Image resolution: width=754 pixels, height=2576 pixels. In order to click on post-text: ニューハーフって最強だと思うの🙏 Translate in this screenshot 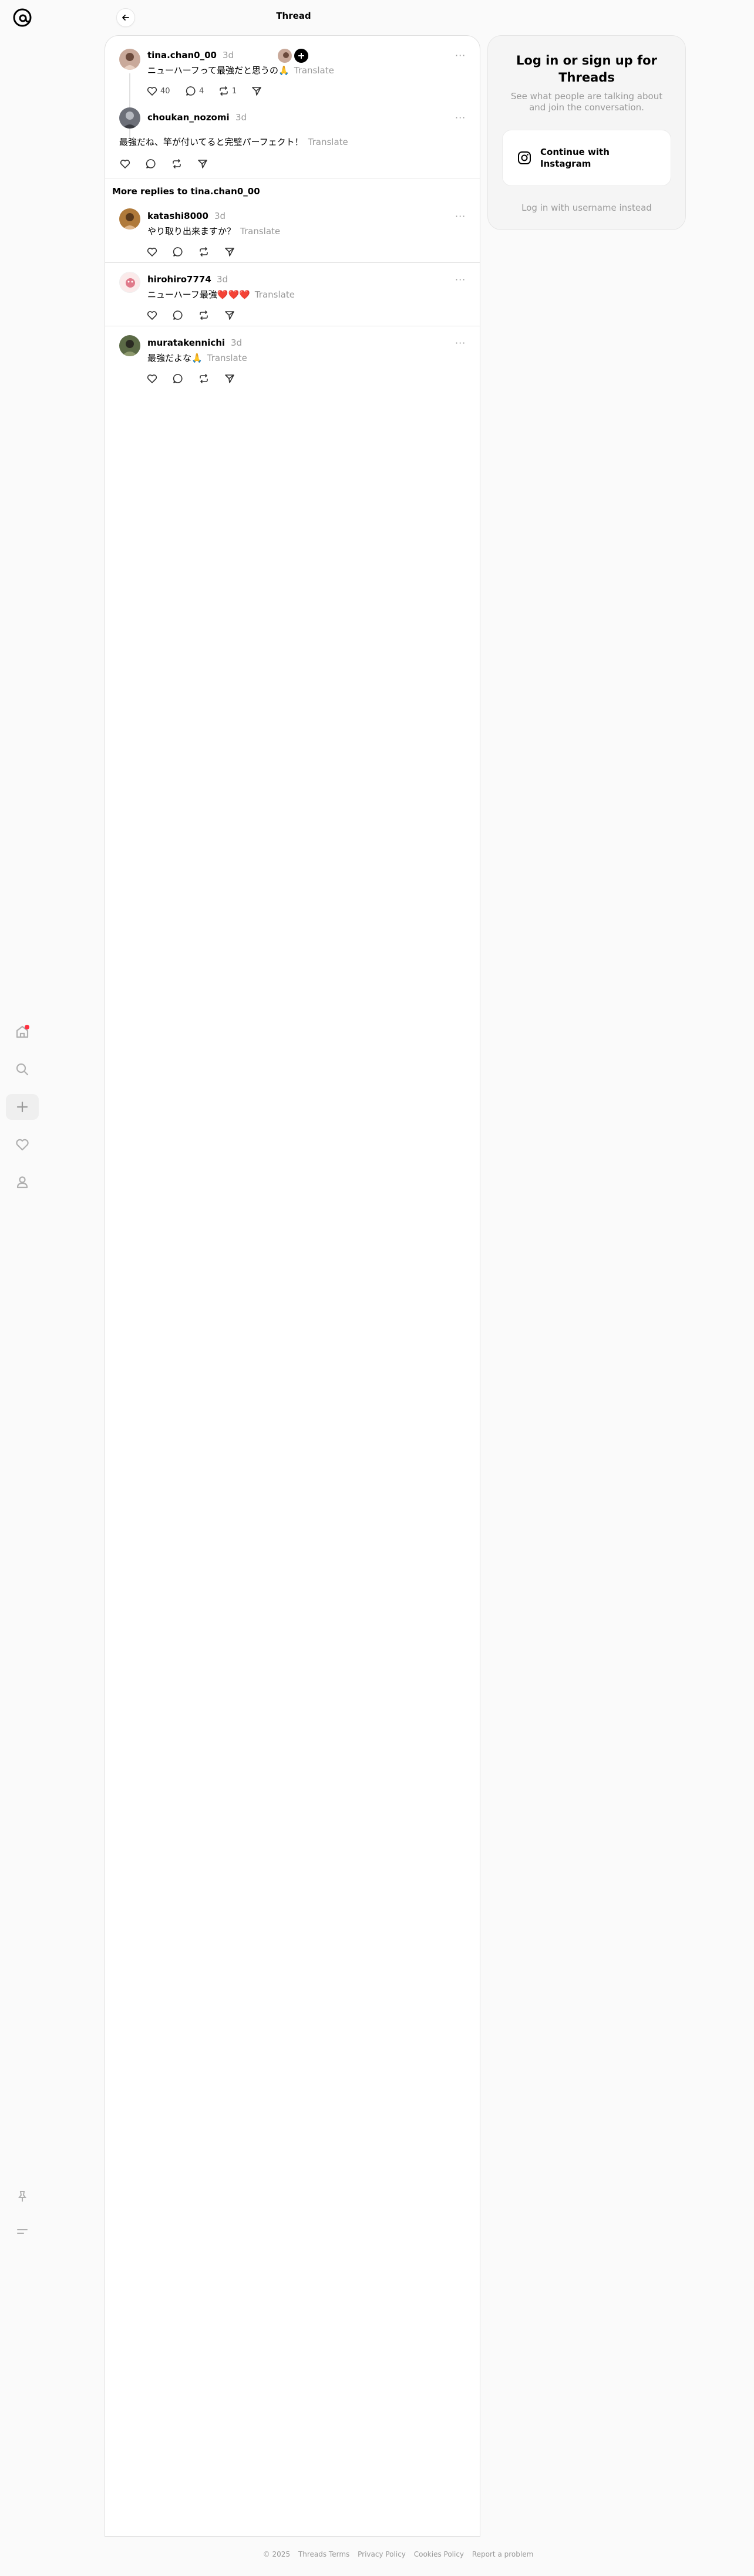, I will do `click(240, 70)`.